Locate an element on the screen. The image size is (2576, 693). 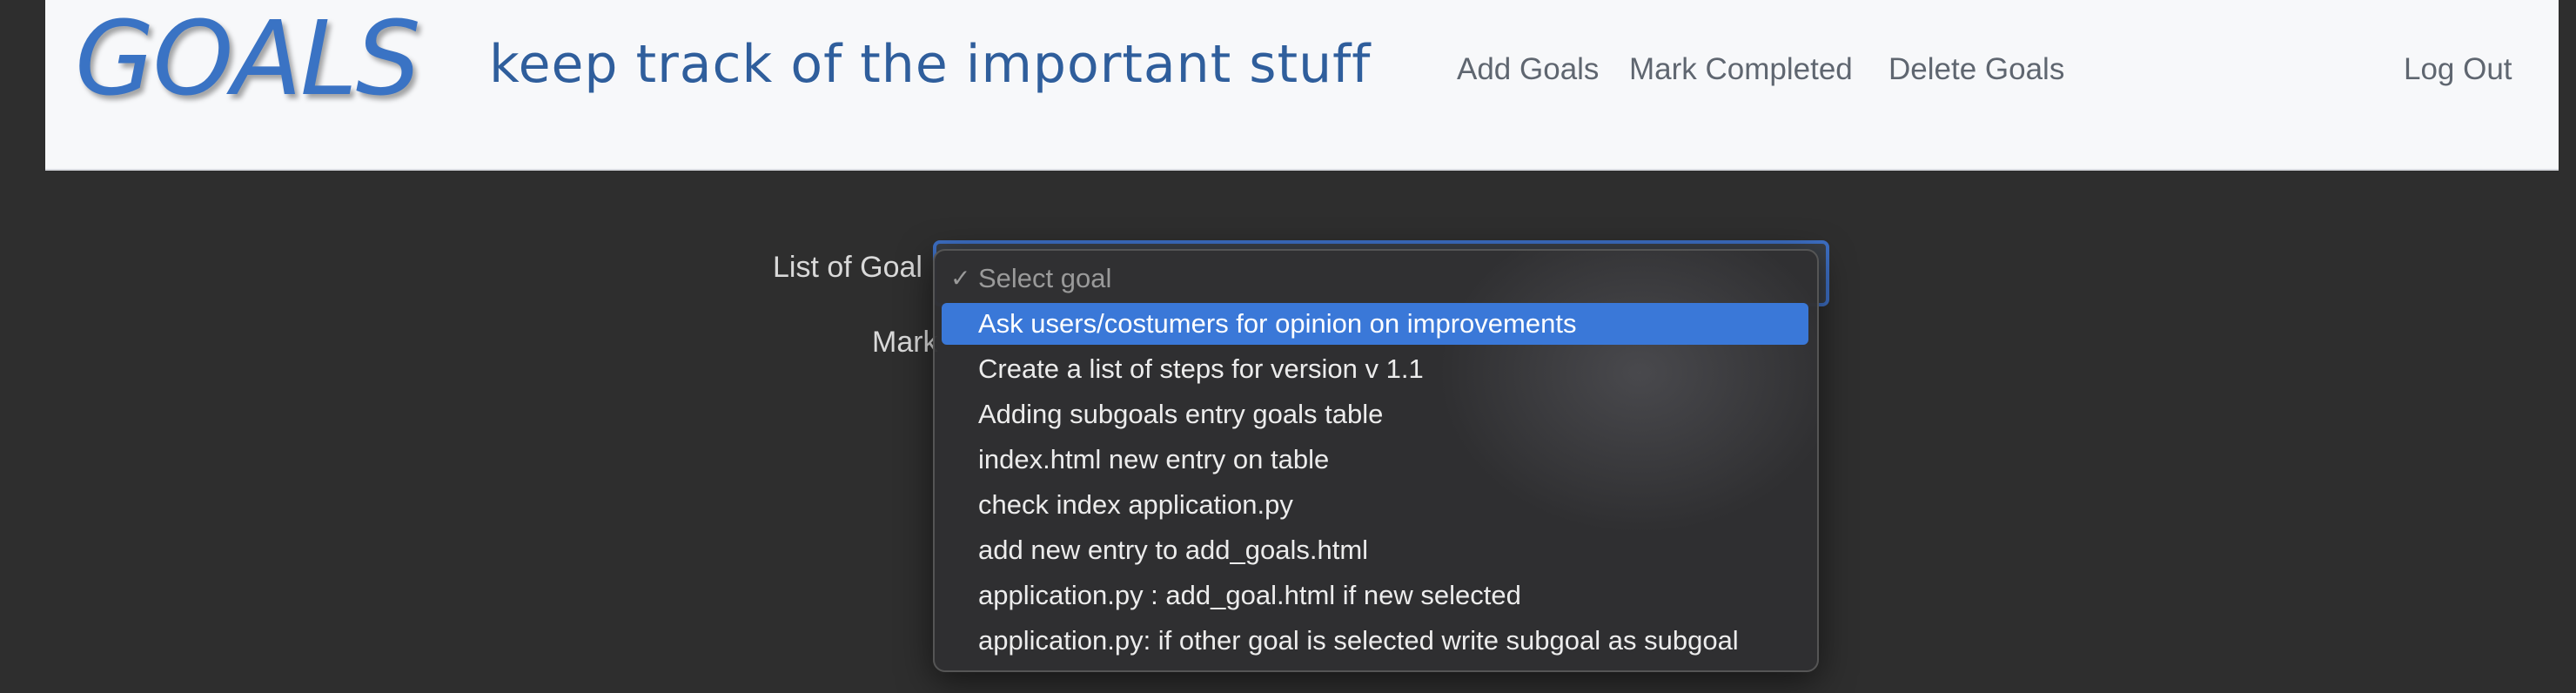
dropdown-option: check index application.py is located at coordinates (1375, 505).